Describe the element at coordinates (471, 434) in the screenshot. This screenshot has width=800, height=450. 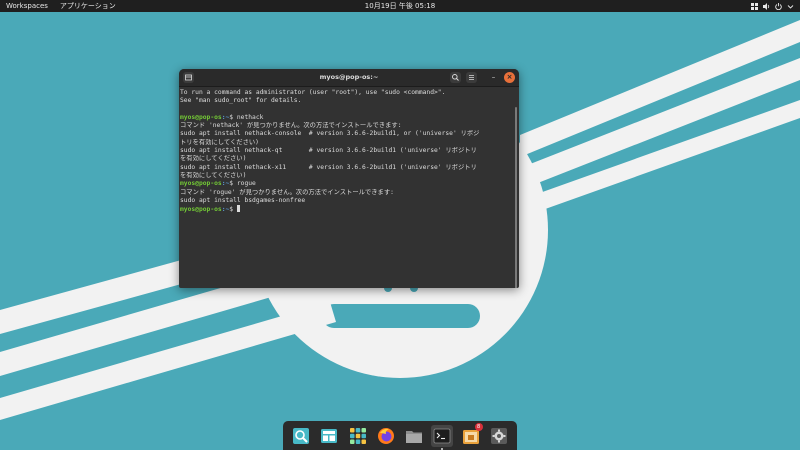
I see `dock-pop-shop: 8` at that location.